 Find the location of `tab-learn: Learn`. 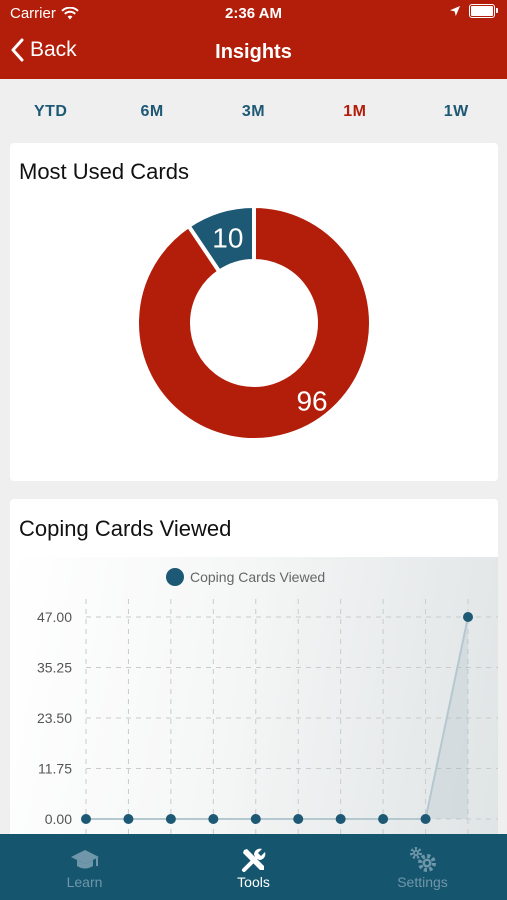

tab-learn: Learn is located at coordinates (84, 867).